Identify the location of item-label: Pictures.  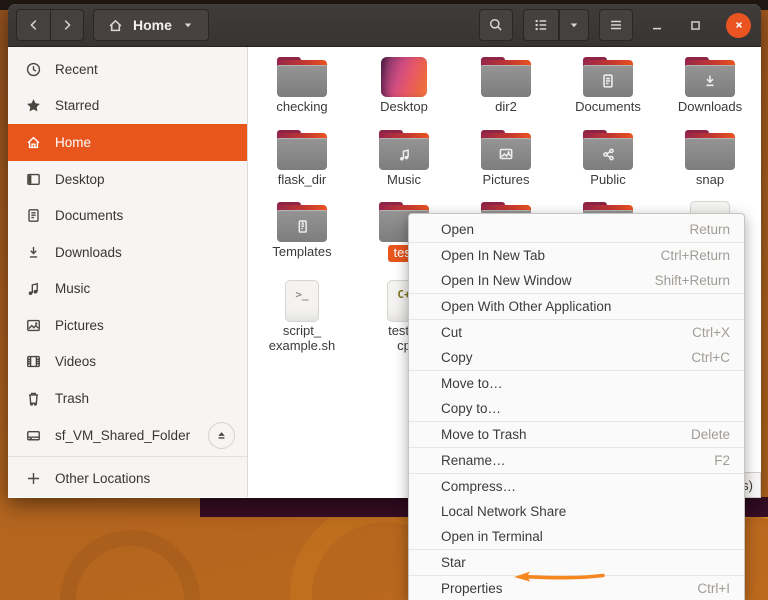
(506, 179).